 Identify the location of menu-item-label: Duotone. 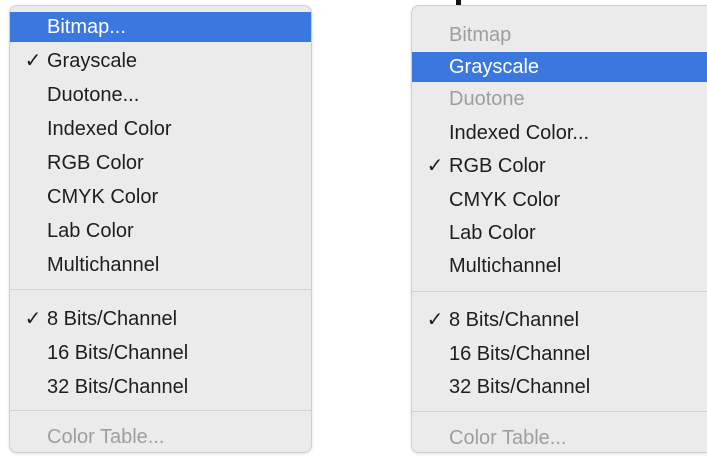
(487, 99).